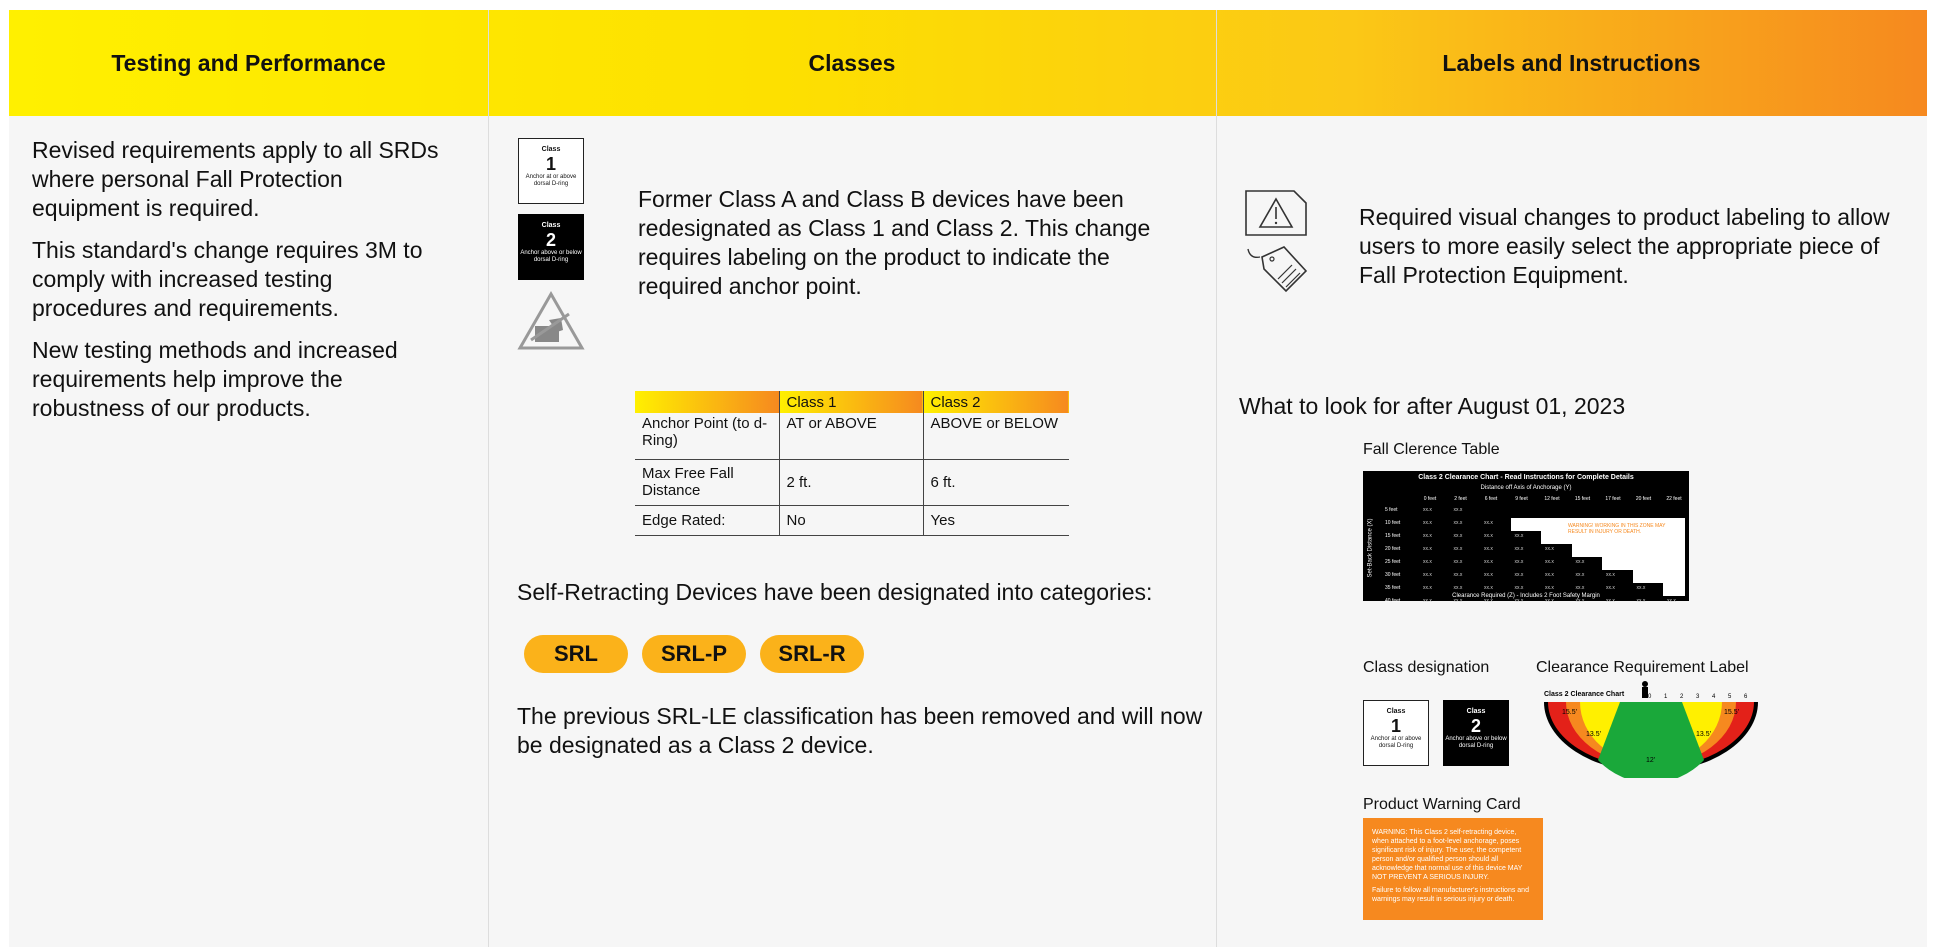 The image size is (1938, 947). I want to click on table-cell: Anchor Point (to d-Ring), so click(707, 436).